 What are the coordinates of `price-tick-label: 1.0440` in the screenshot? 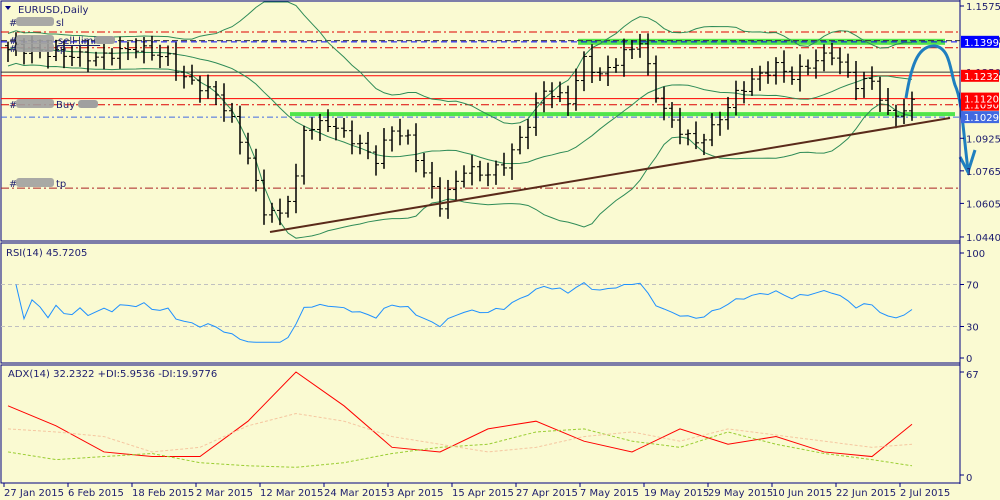 It's located at (983, 238).